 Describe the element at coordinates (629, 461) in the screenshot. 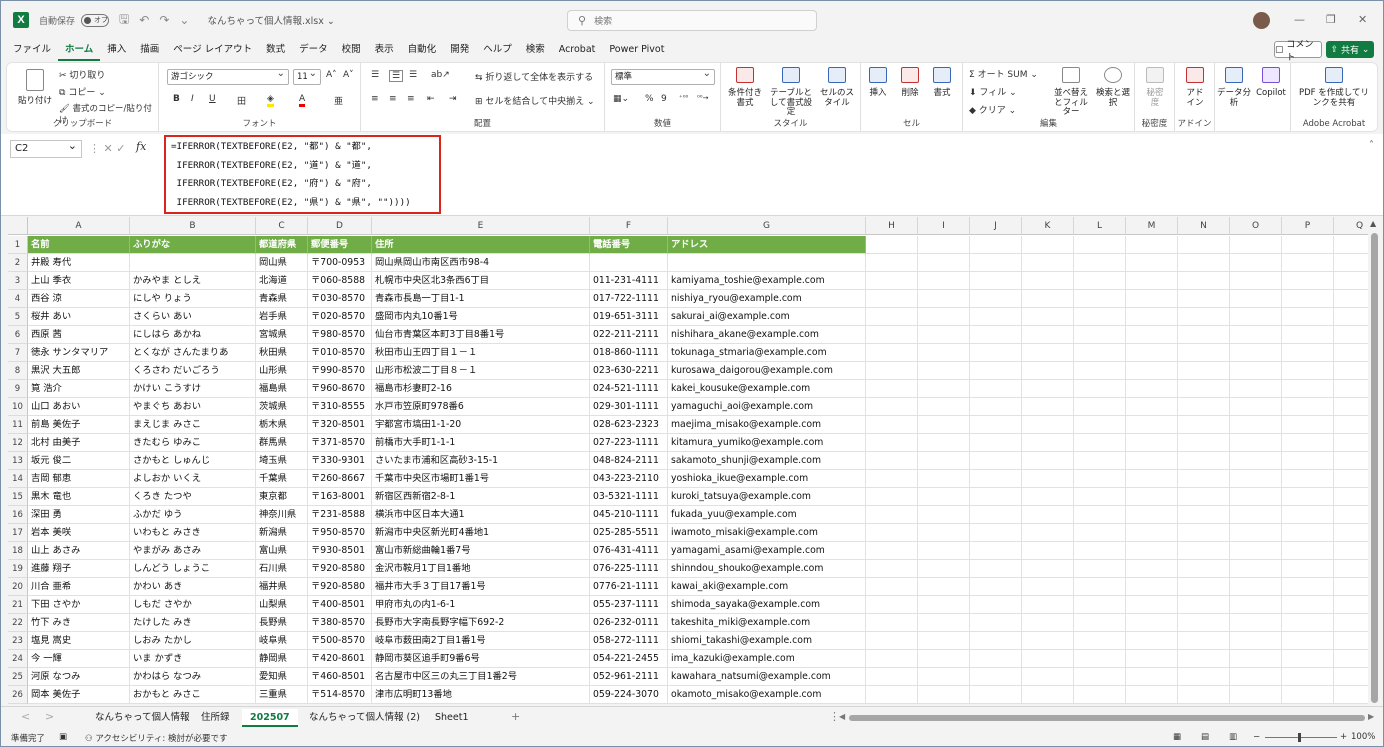

I see `table-cell: 048-824-2111` at that location.